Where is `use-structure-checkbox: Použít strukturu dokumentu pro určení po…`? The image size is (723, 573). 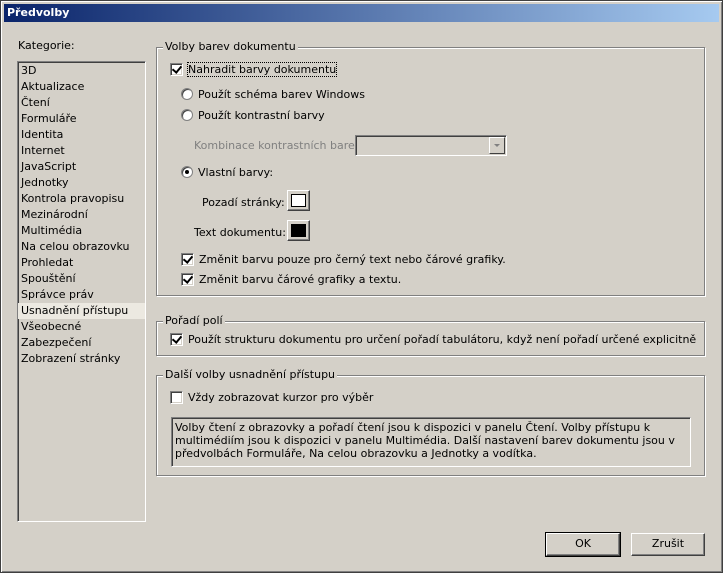
use-structure-checkbox: Použít strukturu dokumentu pro určení po… is located at coordinates (433, 339).